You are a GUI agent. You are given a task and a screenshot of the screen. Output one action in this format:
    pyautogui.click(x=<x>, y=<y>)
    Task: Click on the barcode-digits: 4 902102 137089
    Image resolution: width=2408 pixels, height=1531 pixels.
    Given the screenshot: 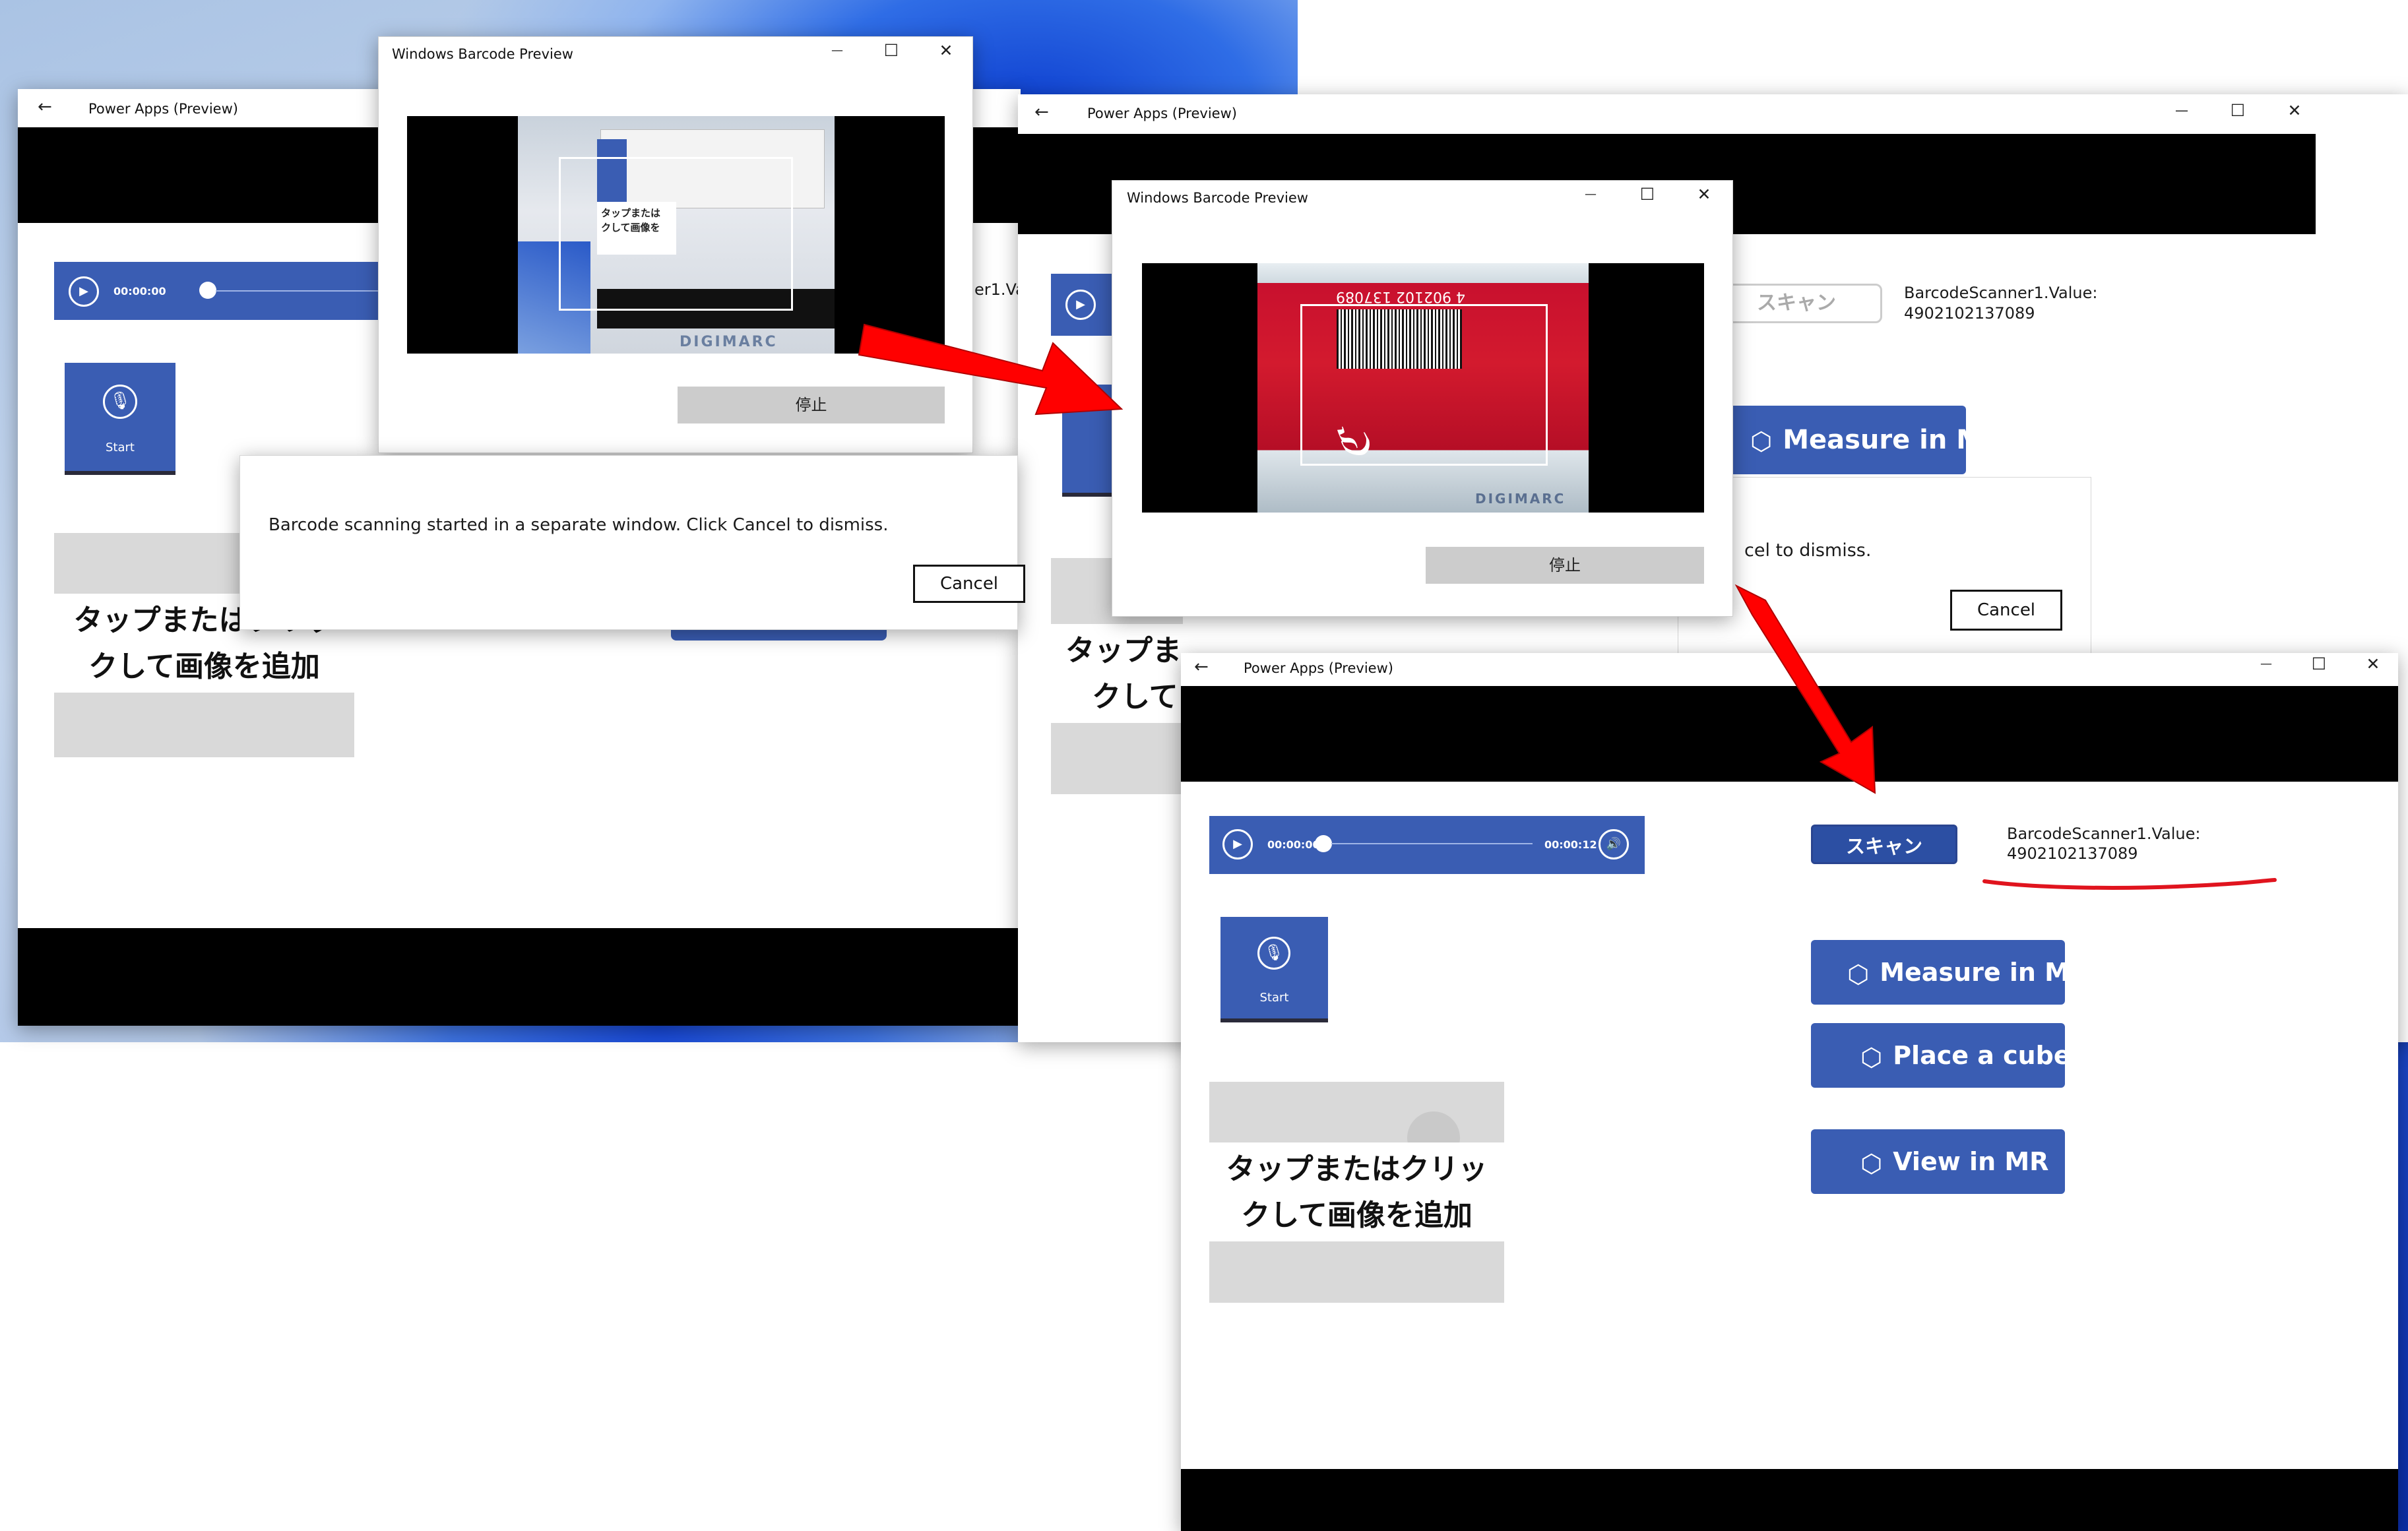 What is the action you would take?
    pyautogui.click(x=1400, y=296)
    